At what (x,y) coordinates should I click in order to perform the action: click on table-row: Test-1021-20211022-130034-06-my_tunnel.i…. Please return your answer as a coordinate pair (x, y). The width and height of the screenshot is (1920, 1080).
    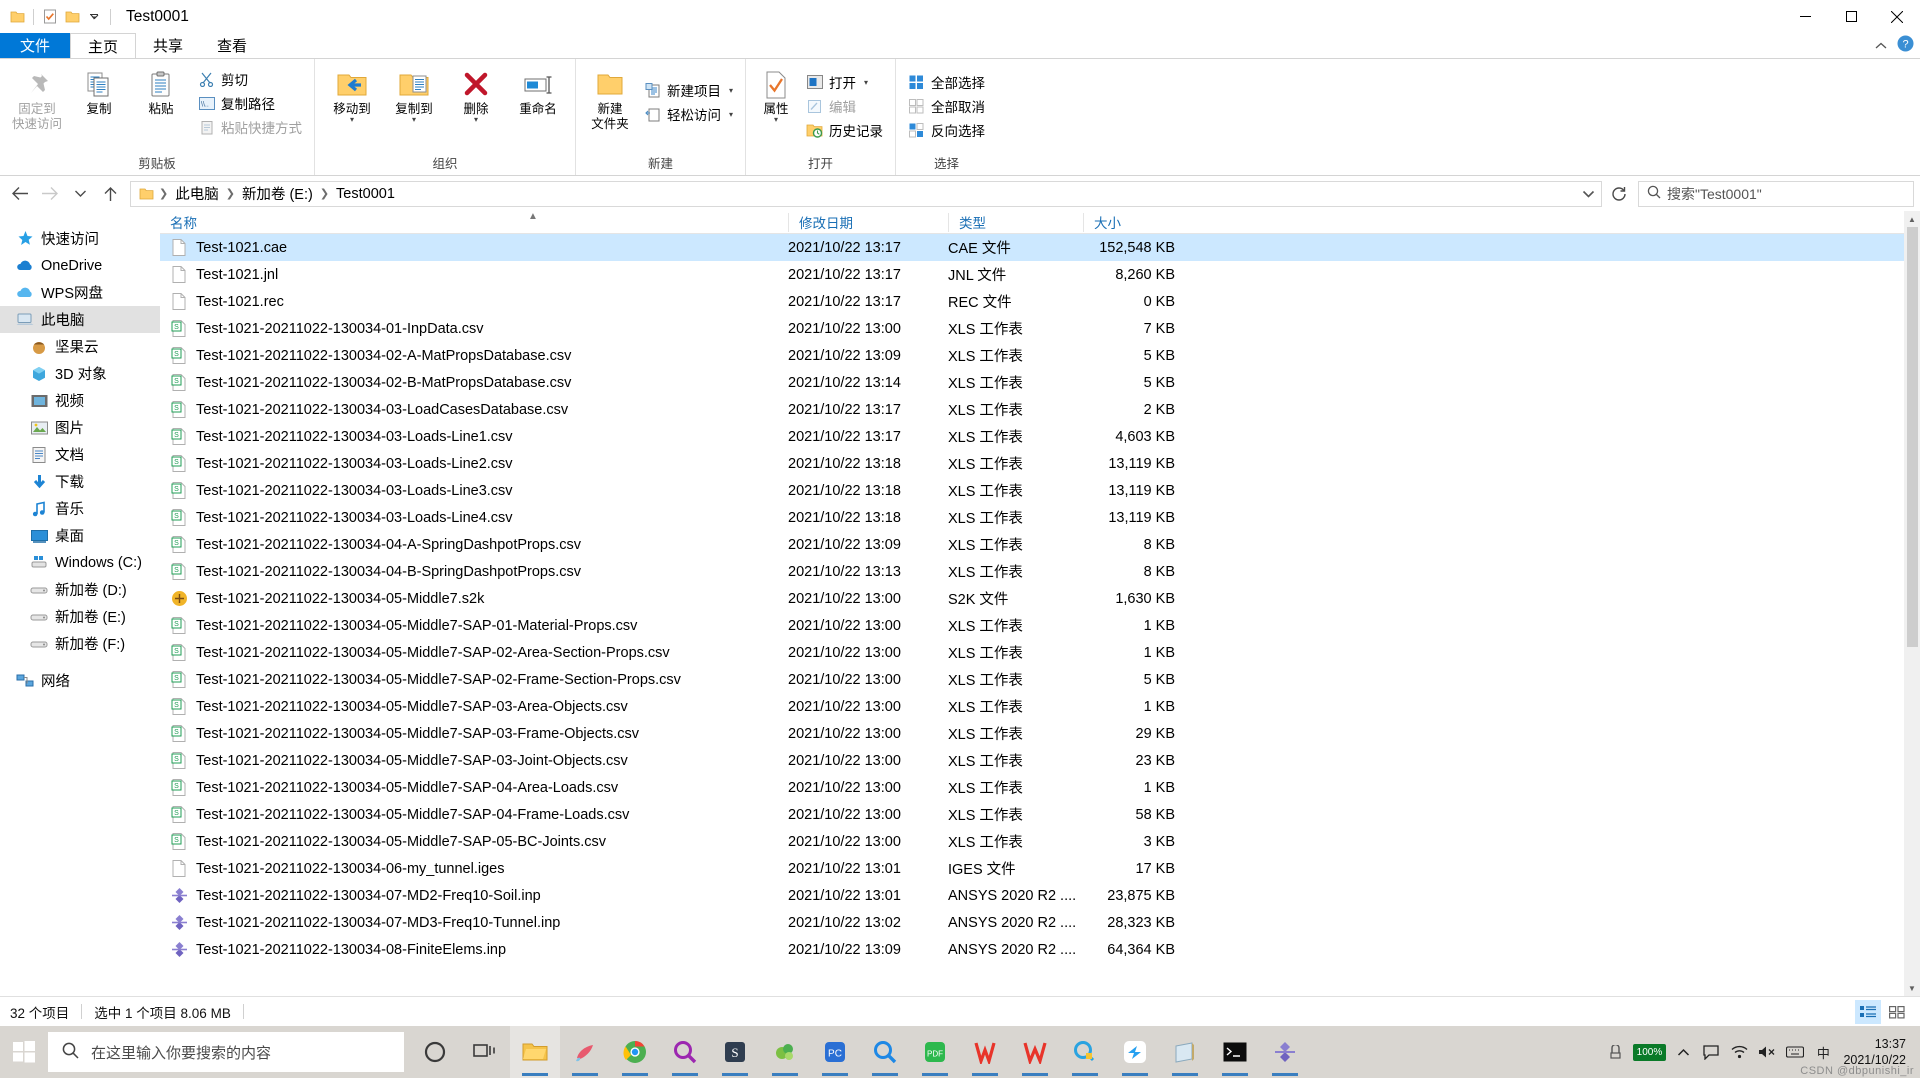
    Looking at the image, I should click on (1032, 868).